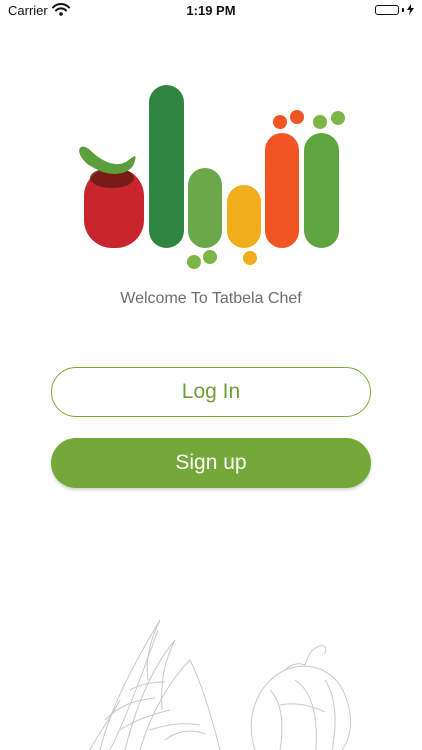 Image resolution: width=422 pixels, height=750 pixels. I want to click on bolt-icon, so click(410, 9).